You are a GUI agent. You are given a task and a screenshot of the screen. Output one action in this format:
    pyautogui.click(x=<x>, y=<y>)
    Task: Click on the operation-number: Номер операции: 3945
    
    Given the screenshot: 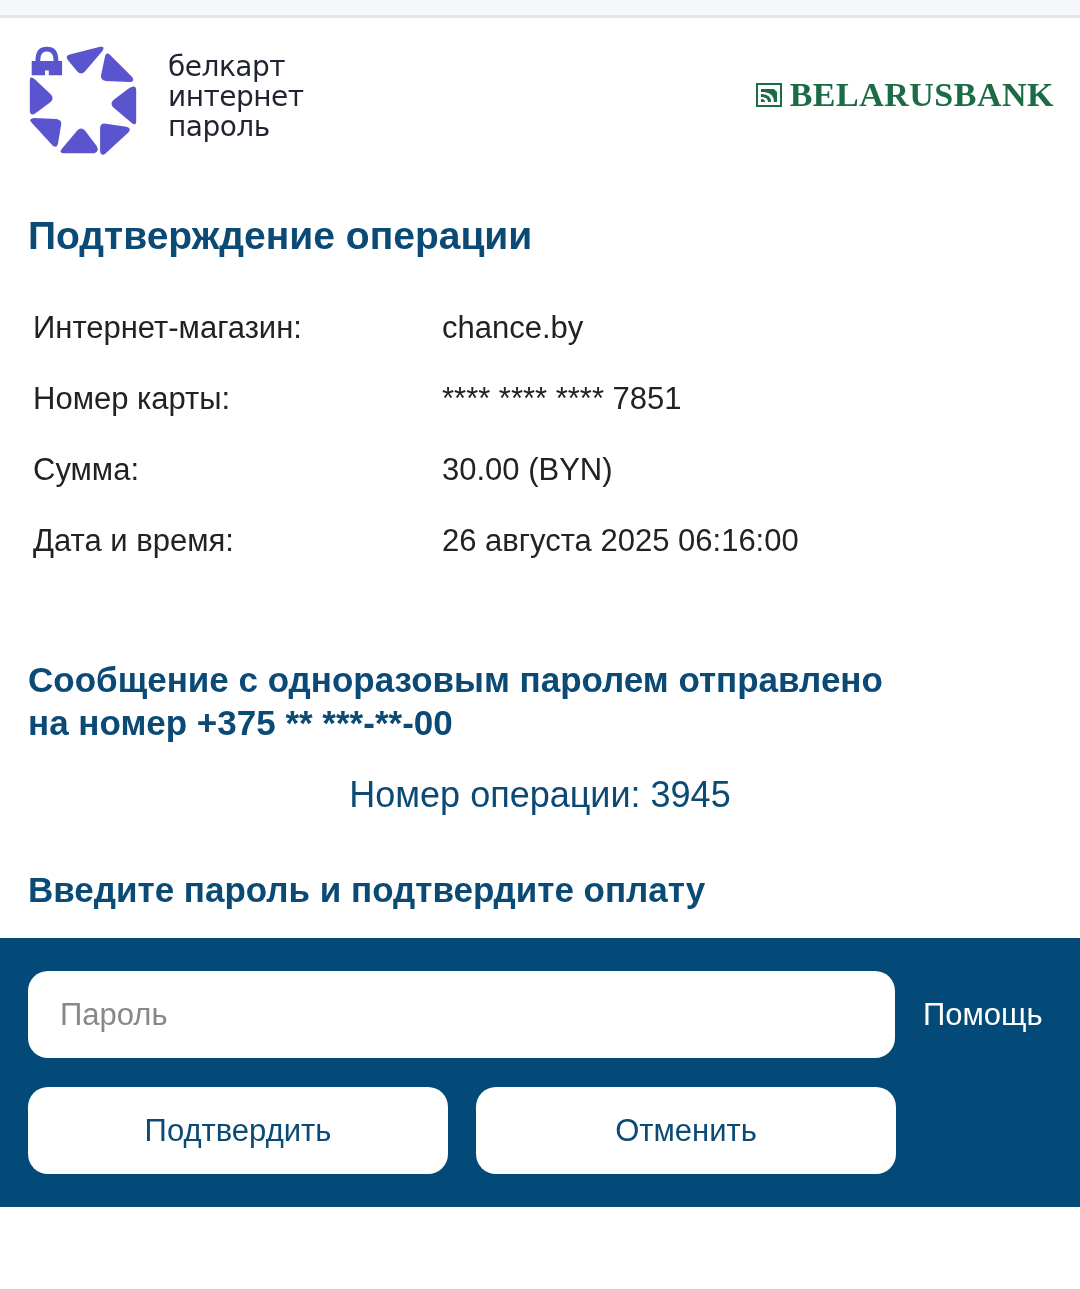 What is the action you would take?
    pyautogui.click(x=540, y=795)
    